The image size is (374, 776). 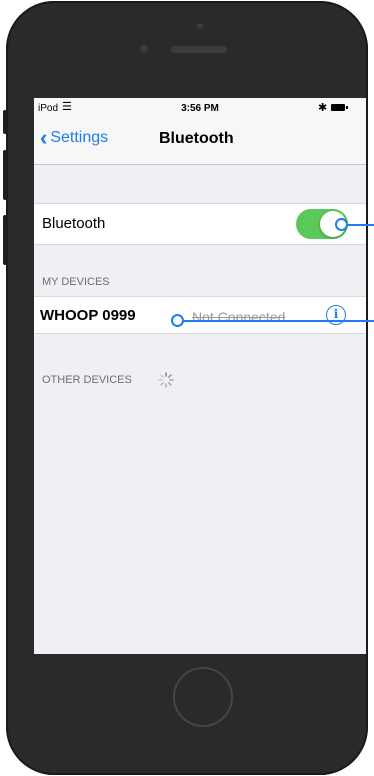 I want to click on callout-marker-device, so click(x=177, y=320).